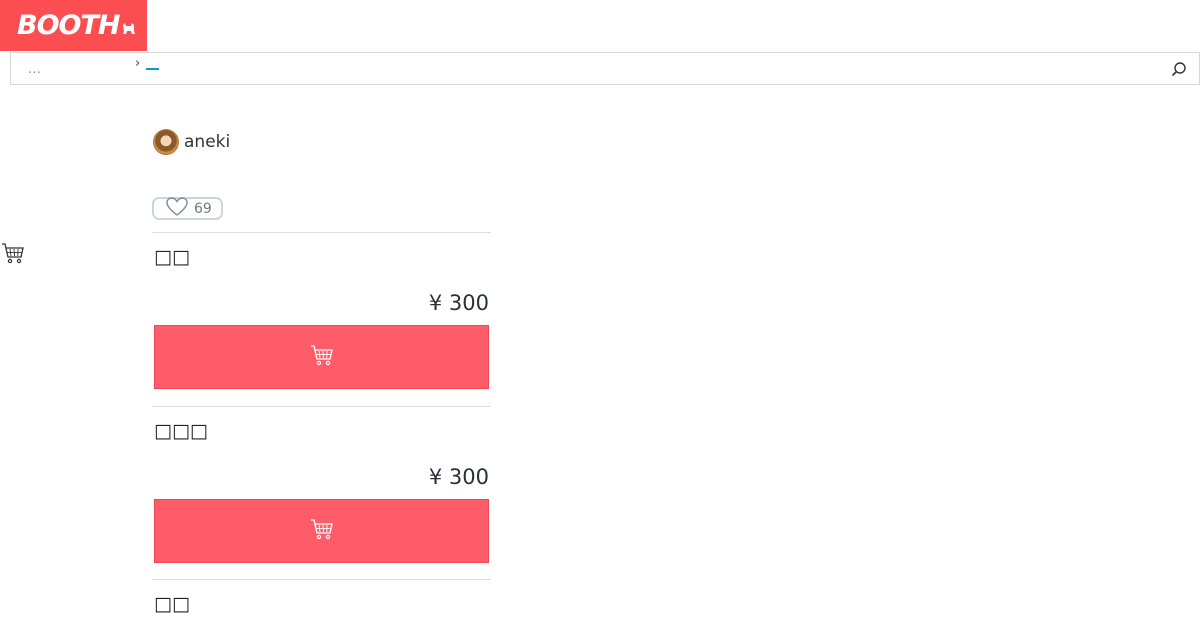  What do you see at coordinates (321, 319) in the screenshot?
I see `variation-item: □□ ¥ 300` at bounding box center [321, 319].